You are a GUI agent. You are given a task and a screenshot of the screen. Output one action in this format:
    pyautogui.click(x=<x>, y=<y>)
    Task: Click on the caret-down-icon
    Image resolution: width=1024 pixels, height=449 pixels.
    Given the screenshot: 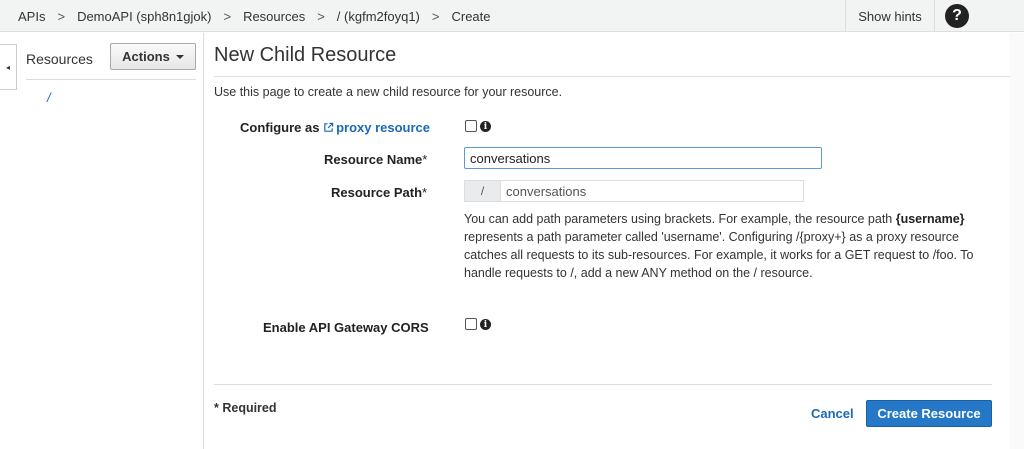 What is the action you would take?
    pyautogui.click(x=179, y=56)
    